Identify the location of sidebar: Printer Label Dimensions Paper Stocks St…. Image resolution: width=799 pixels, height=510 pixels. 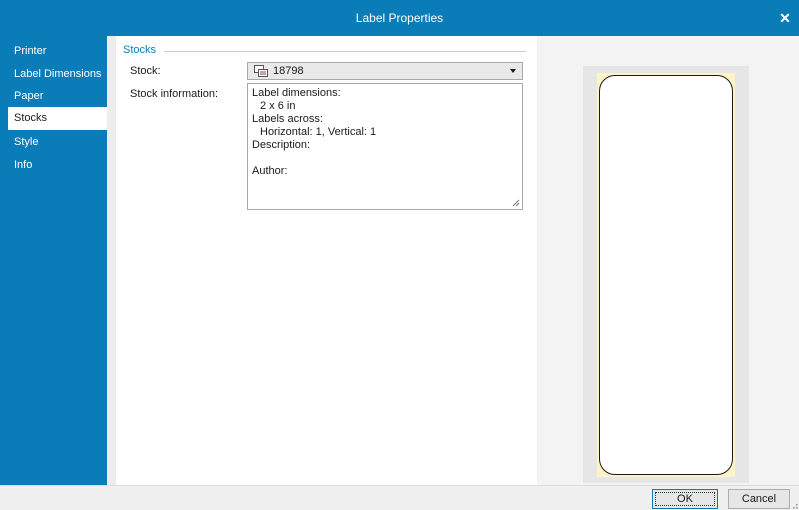
(53, 260).